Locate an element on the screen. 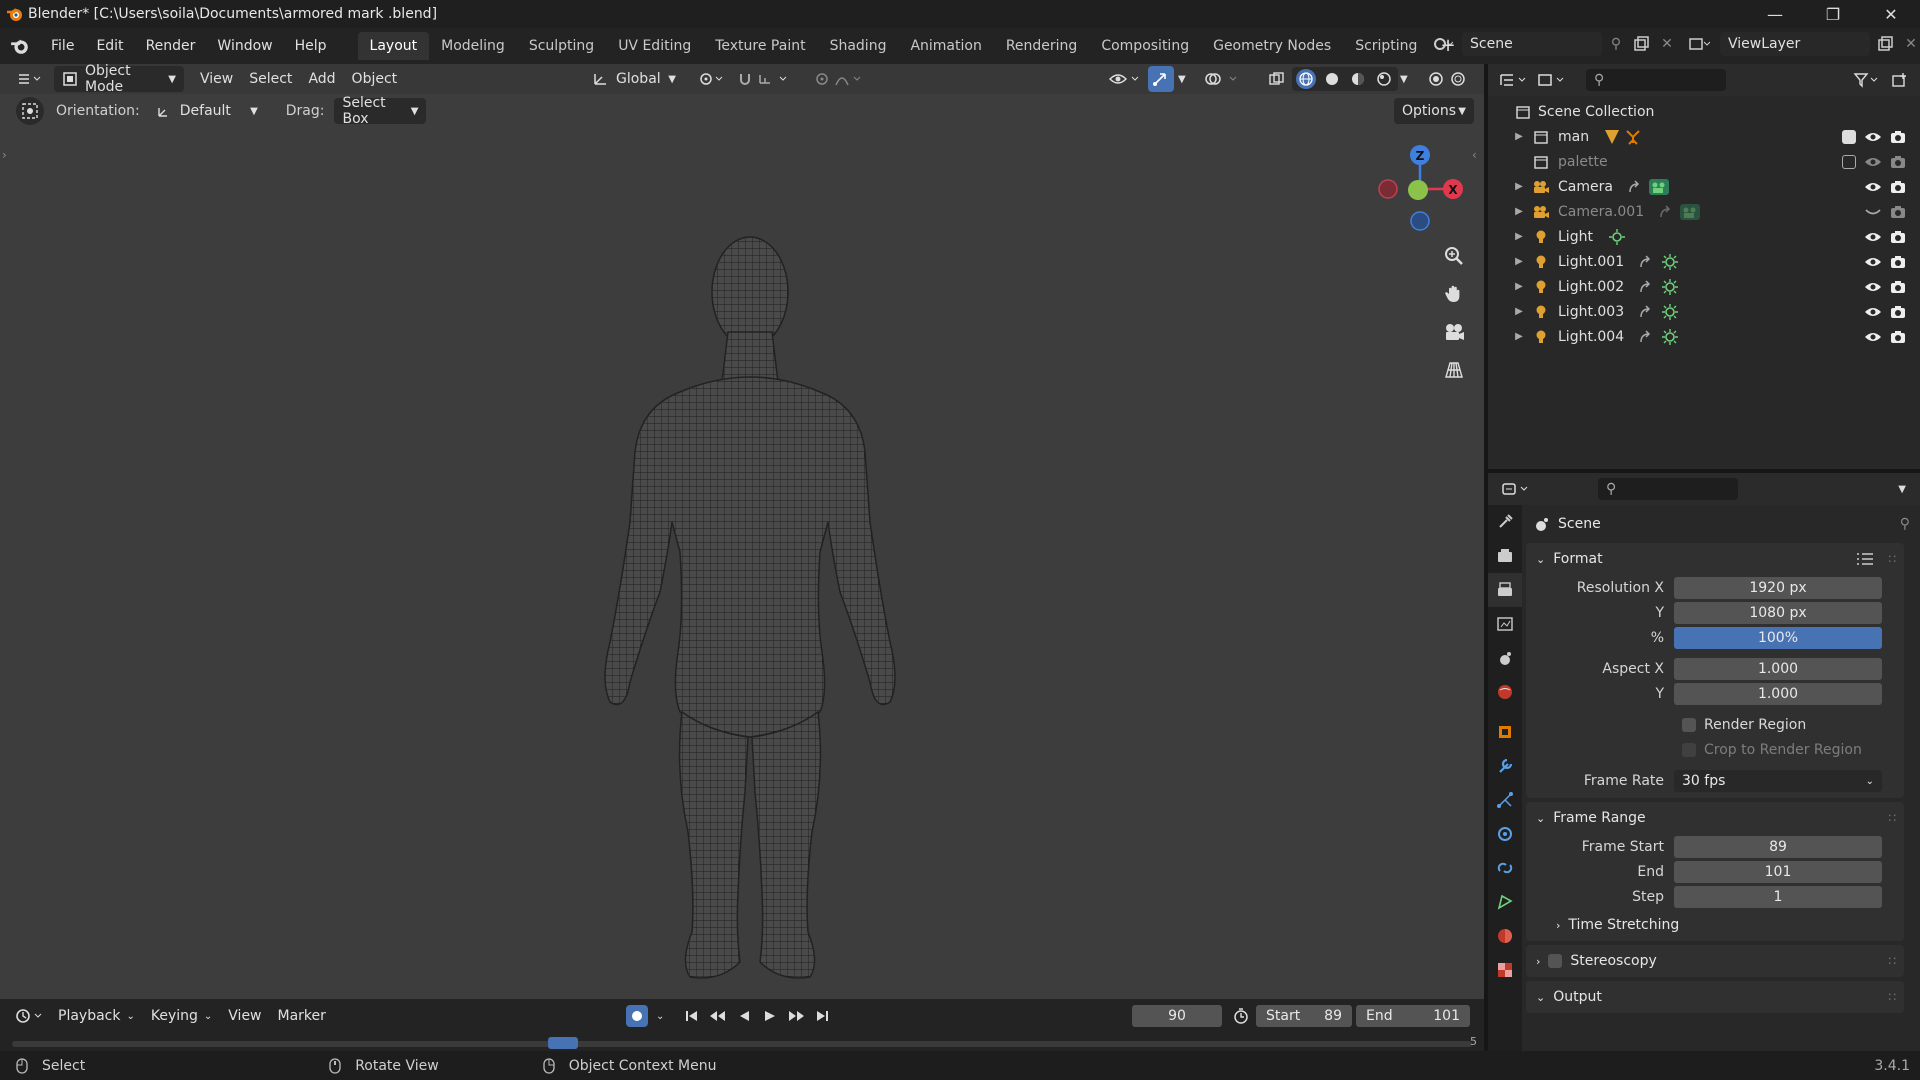  auto-keying-icon is located at coordinates (637, 1016).